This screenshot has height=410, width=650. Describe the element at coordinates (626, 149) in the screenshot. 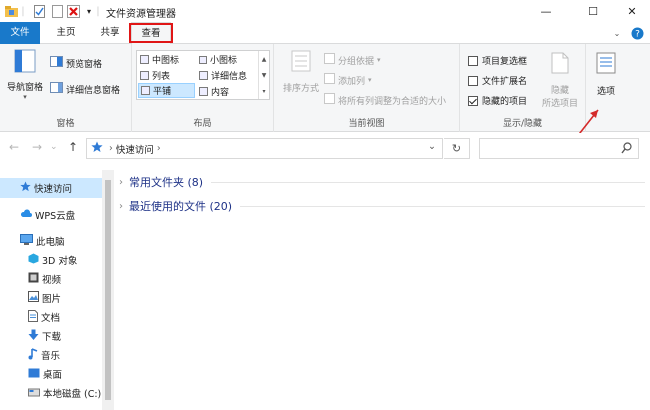

I see `search-icon` at that location.